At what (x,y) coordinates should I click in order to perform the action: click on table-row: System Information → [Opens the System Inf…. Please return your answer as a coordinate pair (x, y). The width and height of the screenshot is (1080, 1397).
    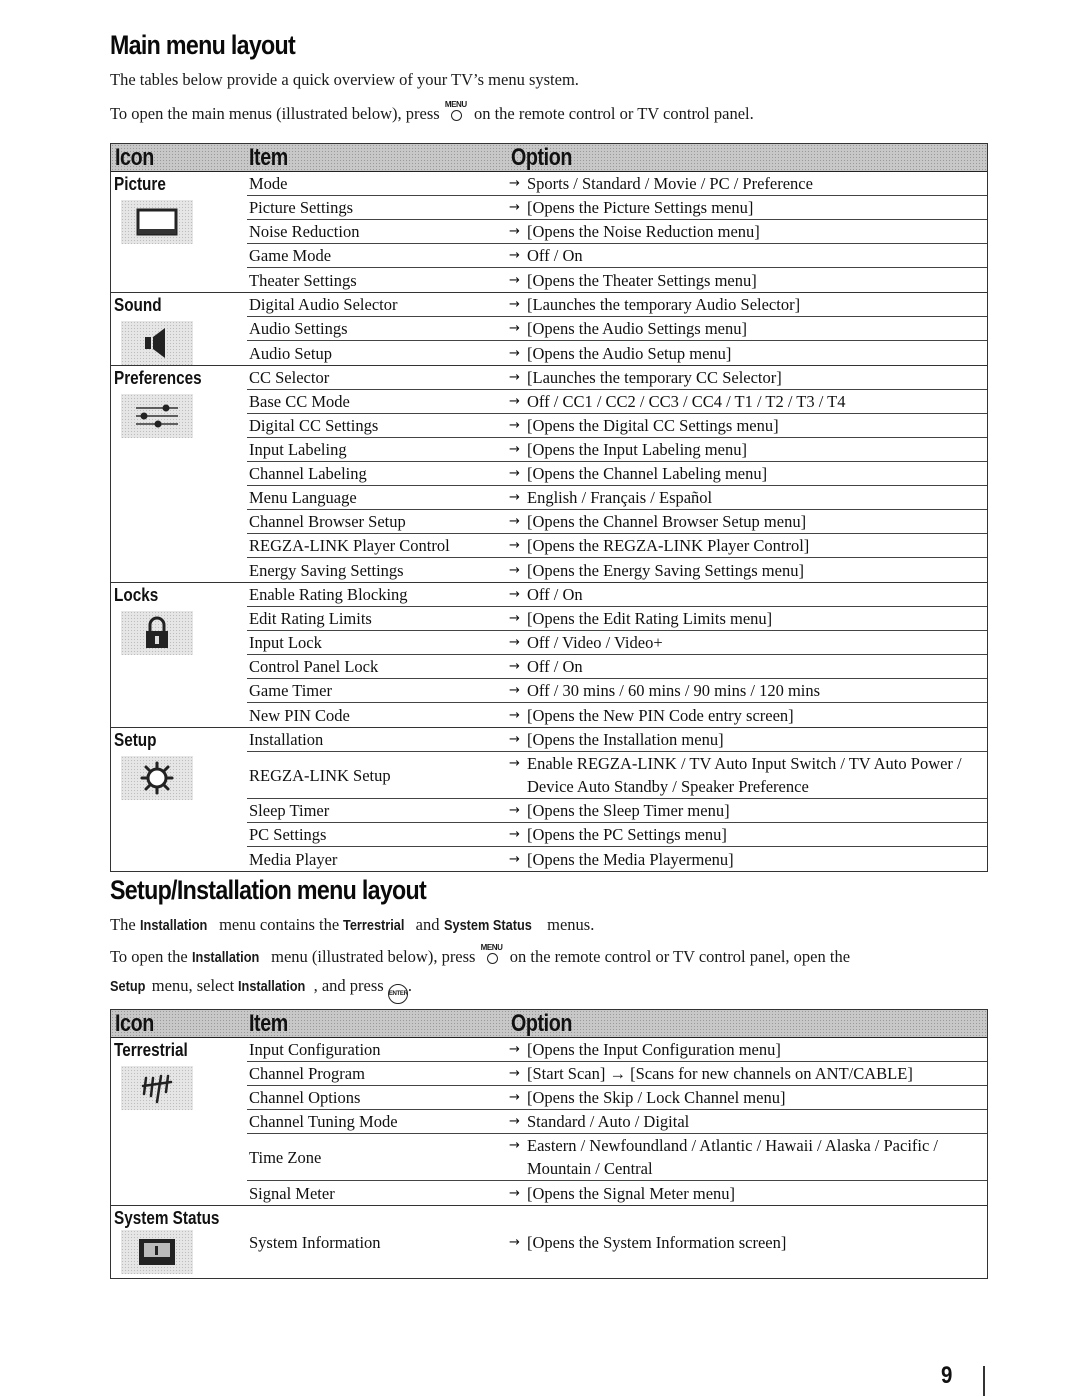
    Looking at the image, I should click on (617, 1242).